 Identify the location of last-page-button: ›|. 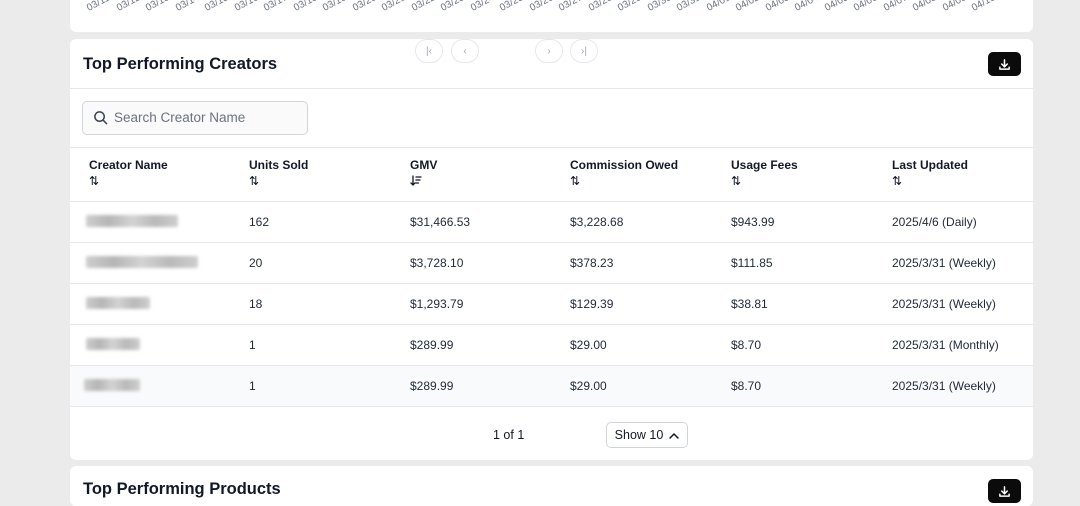
(584, 51).